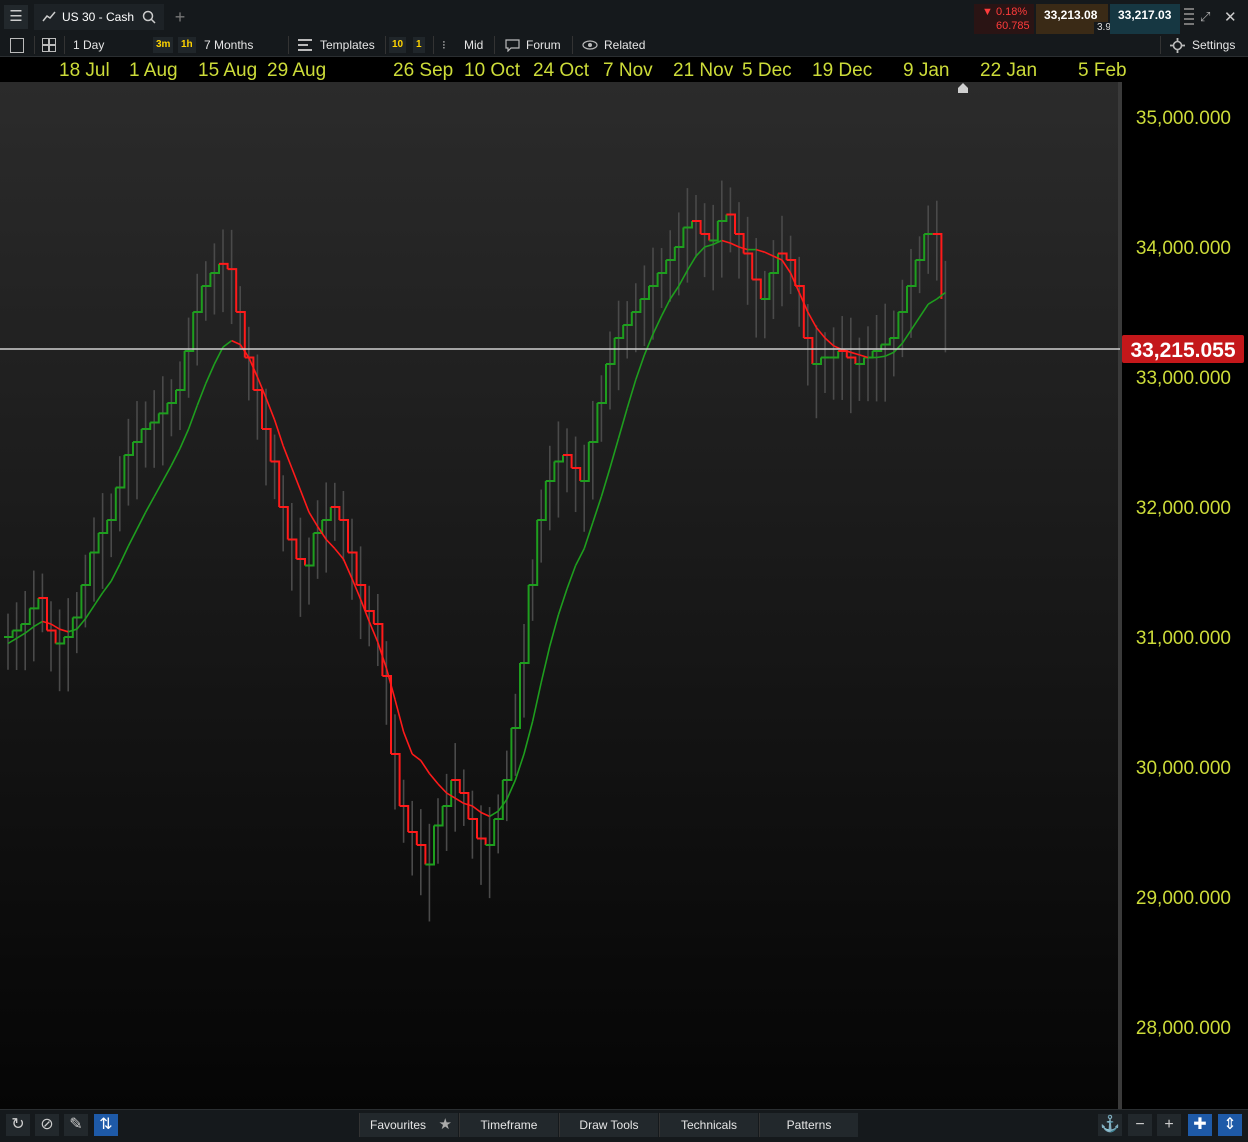 The image size is (1248, 1142). I want to click on x-tick-label: 26 Sep, so click(423, 70).